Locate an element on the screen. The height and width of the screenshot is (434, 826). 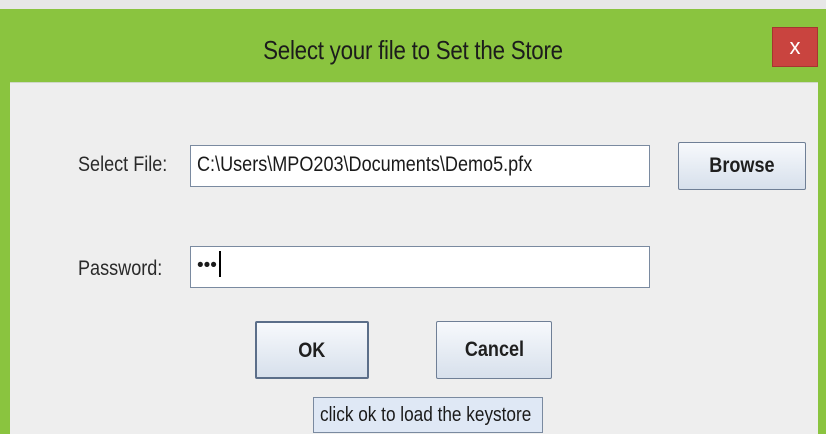
ok-button-label: OK is located at coordinates (312, 350).